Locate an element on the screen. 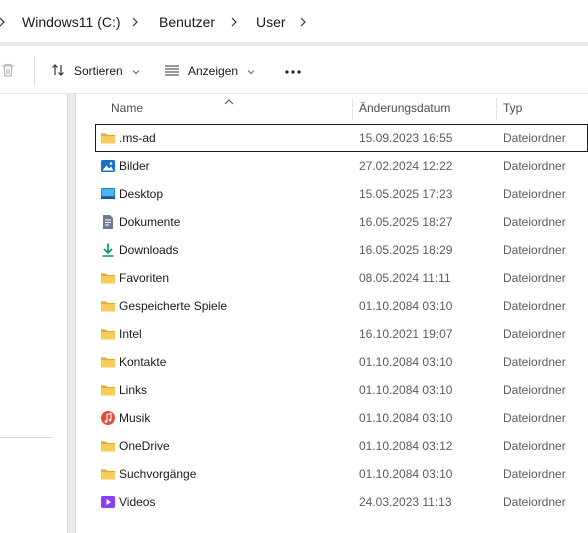 The width and height of the screenshot is (588, 533). file-row-desktop: Desktop 15.05.2025 17:23 Dateiordner is located at coordinates (340, 194).